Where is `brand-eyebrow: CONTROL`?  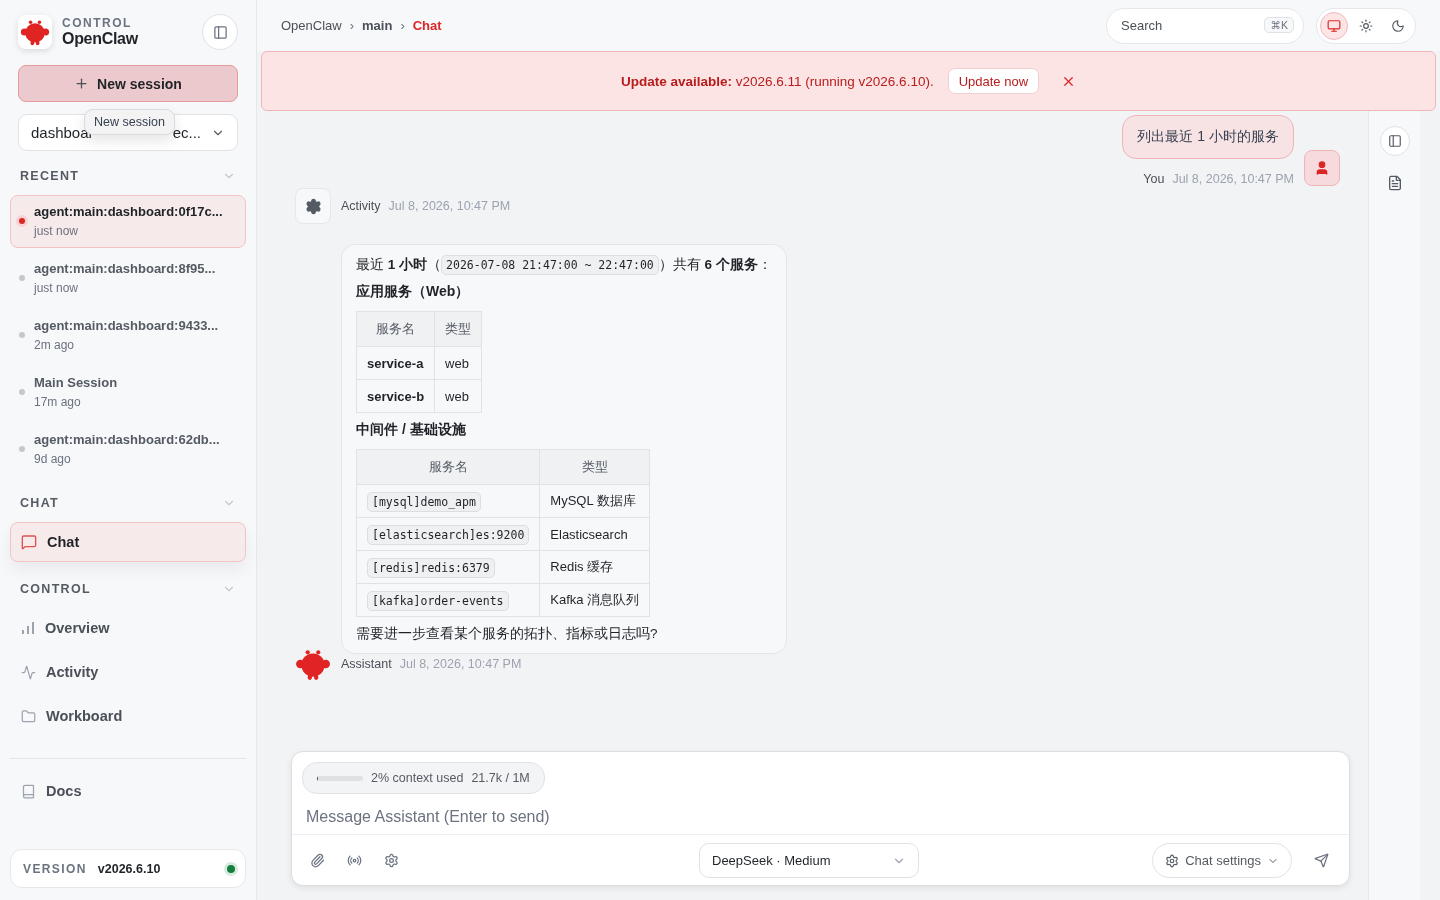
brand-eyebrow: CONTROL is located at coordinates (97, 23).